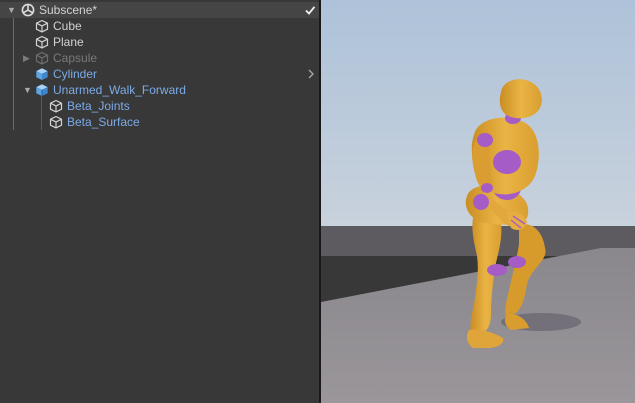 This screenshot has width=635, height=403. Describe the element at coordinates (11, 10) in the screenshot. I see `scene-expand-arrow-icon: ▼` at that location.